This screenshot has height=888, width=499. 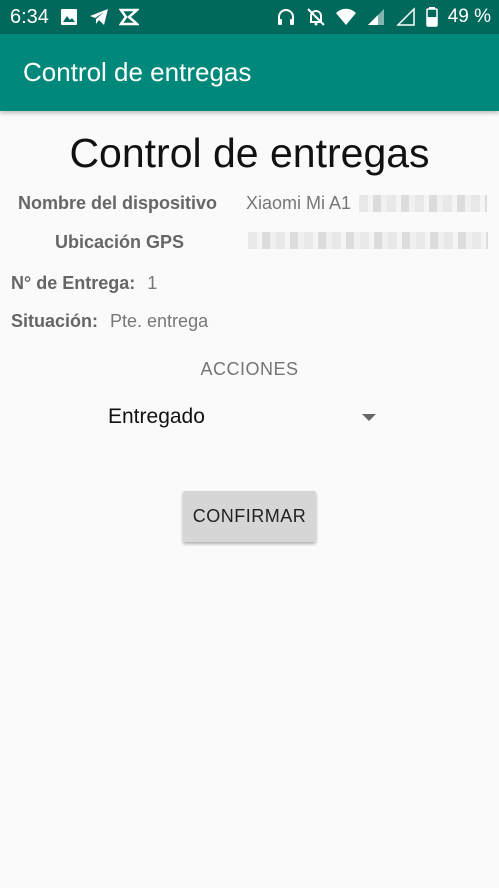 I want to click on image-icon, so click(x=68, y=17).